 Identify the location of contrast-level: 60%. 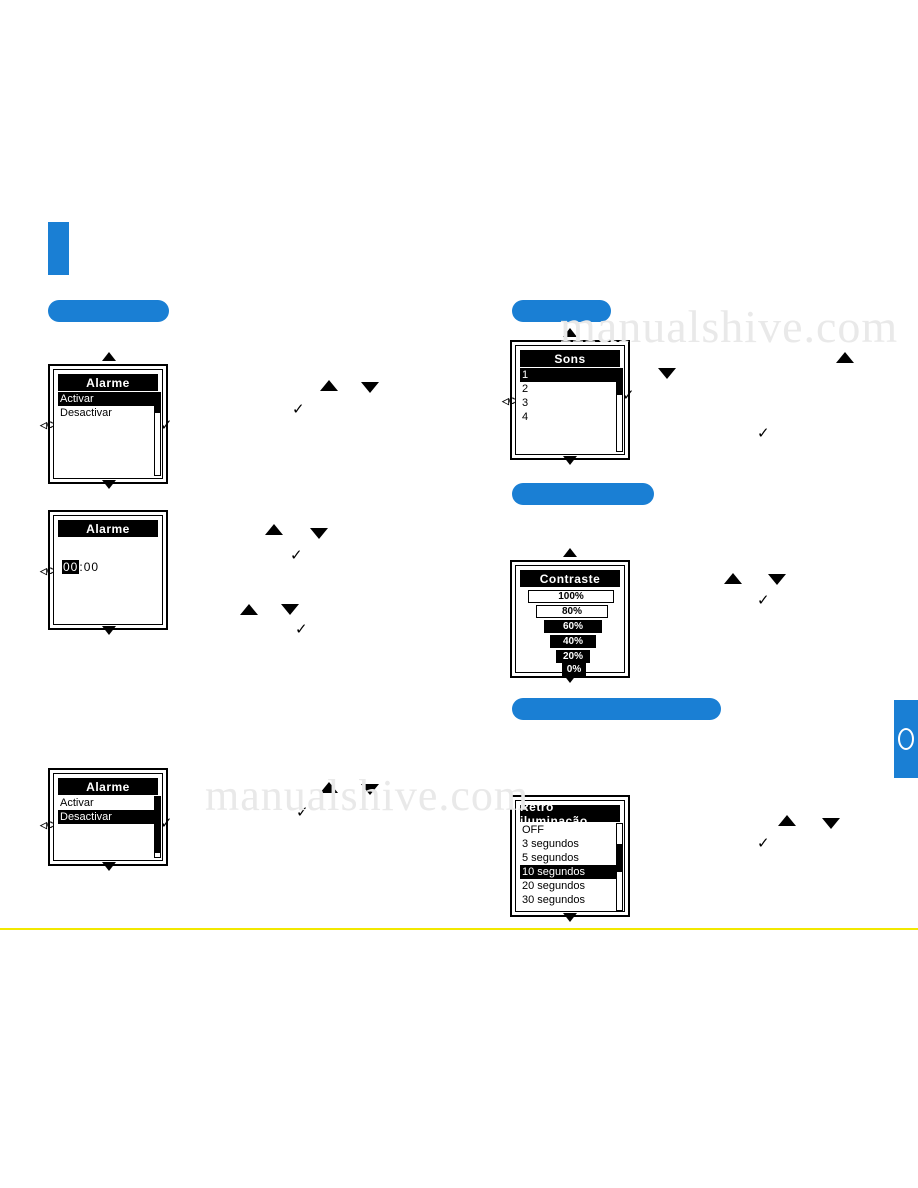
(573, 626).